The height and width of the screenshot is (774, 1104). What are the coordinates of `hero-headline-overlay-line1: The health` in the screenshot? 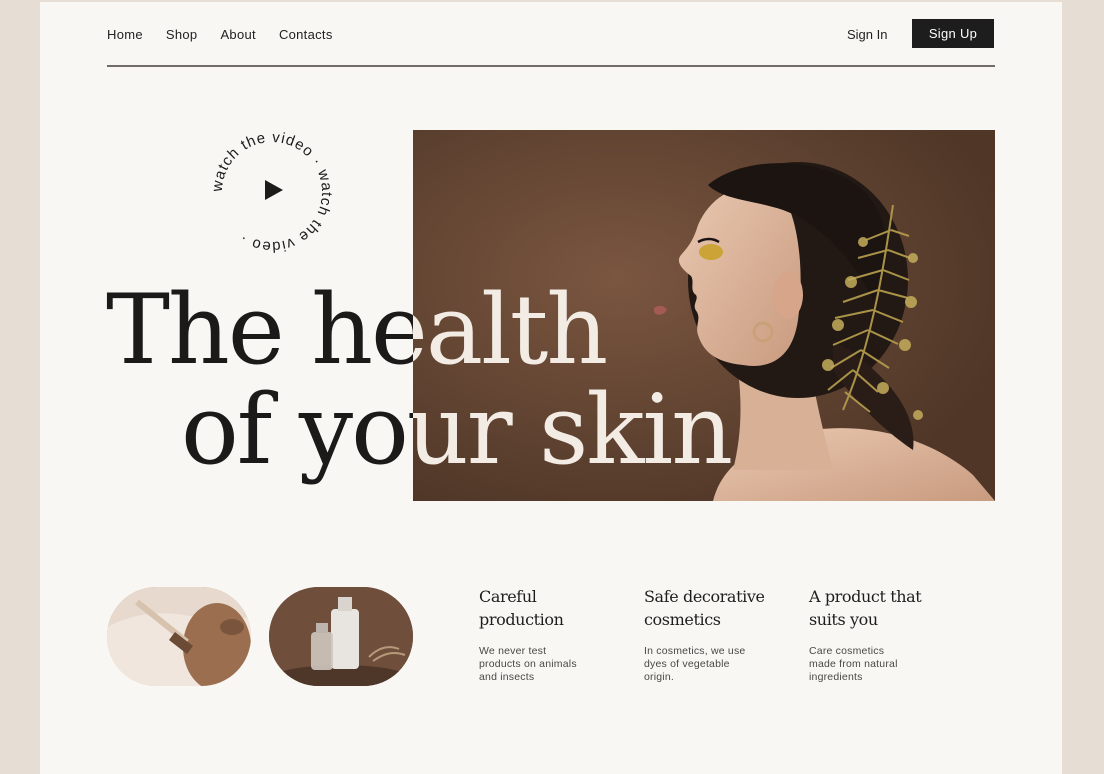 It's located at (510, 330).